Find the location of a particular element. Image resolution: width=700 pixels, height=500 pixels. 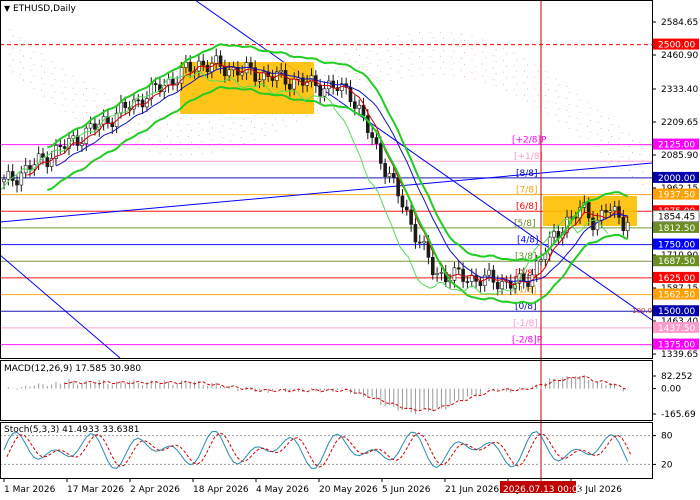

murrey-label: [5/8] is located at coordinates (525, 224).